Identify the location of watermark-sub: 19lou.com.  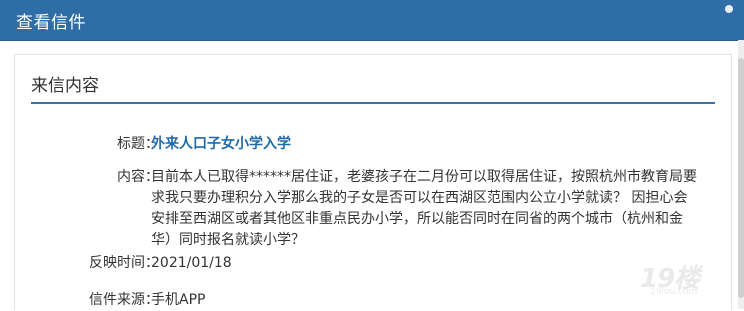
(674, 292).